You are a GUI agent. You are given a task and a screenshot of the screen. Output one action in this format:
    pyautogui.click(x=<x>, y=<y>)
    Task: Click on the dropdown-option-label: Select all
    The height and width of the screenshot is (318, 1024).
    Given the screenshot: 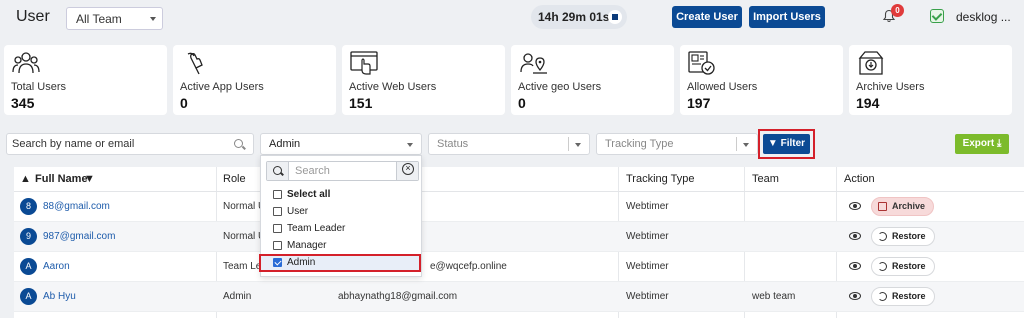 What is the action you would take?
    pyautogui.click(x=309, y=194)
    